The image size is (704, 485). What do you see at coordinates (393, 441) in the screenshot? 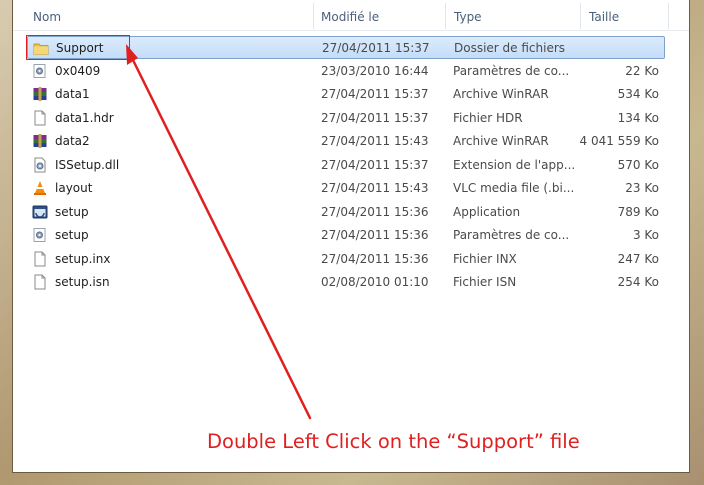
I see `instruction-text: Double Left Click on the “Support” file` at bounding box center [393, 441].